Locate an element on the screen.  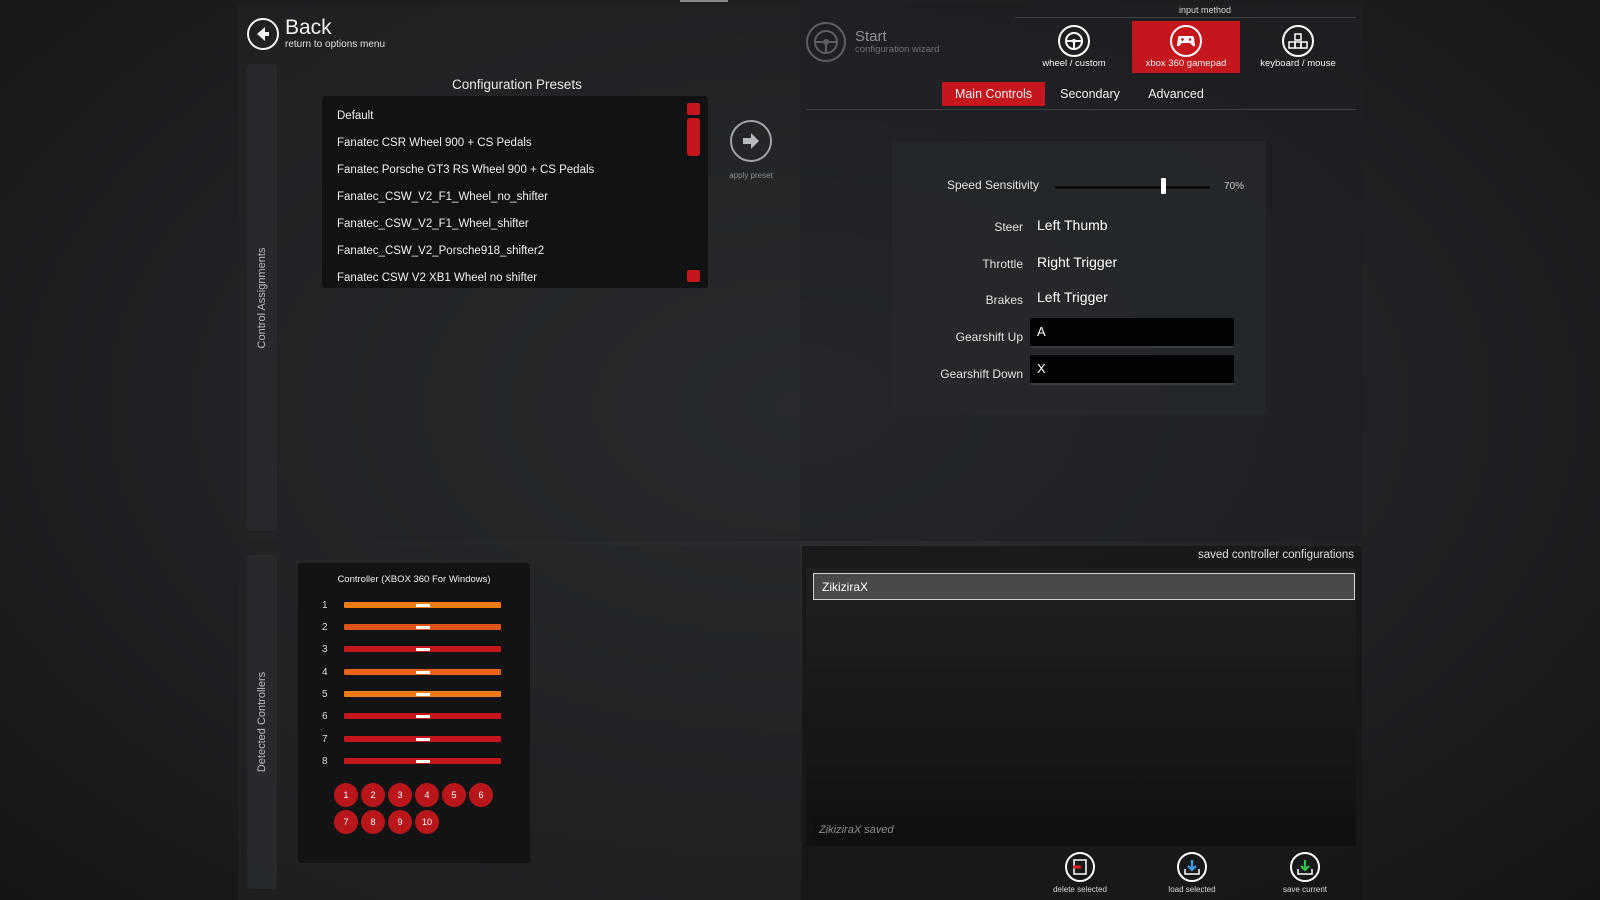
slider-handle is located at coordinates (1163, 186).